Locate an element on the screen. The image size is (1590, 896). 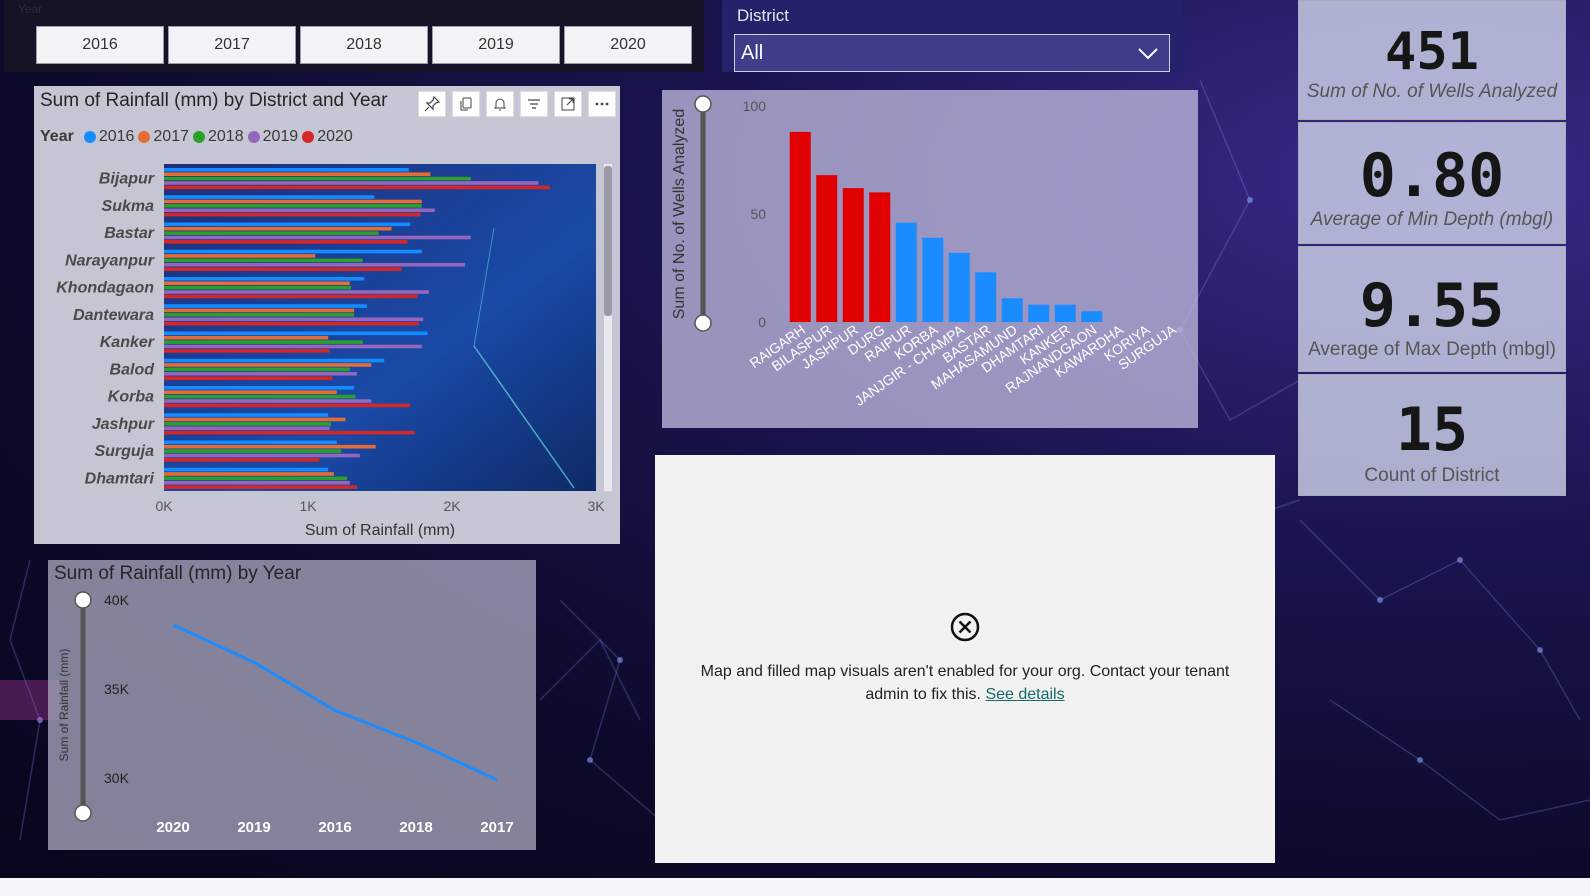
category-label: Dantewara is located at coordinates (113, 315).